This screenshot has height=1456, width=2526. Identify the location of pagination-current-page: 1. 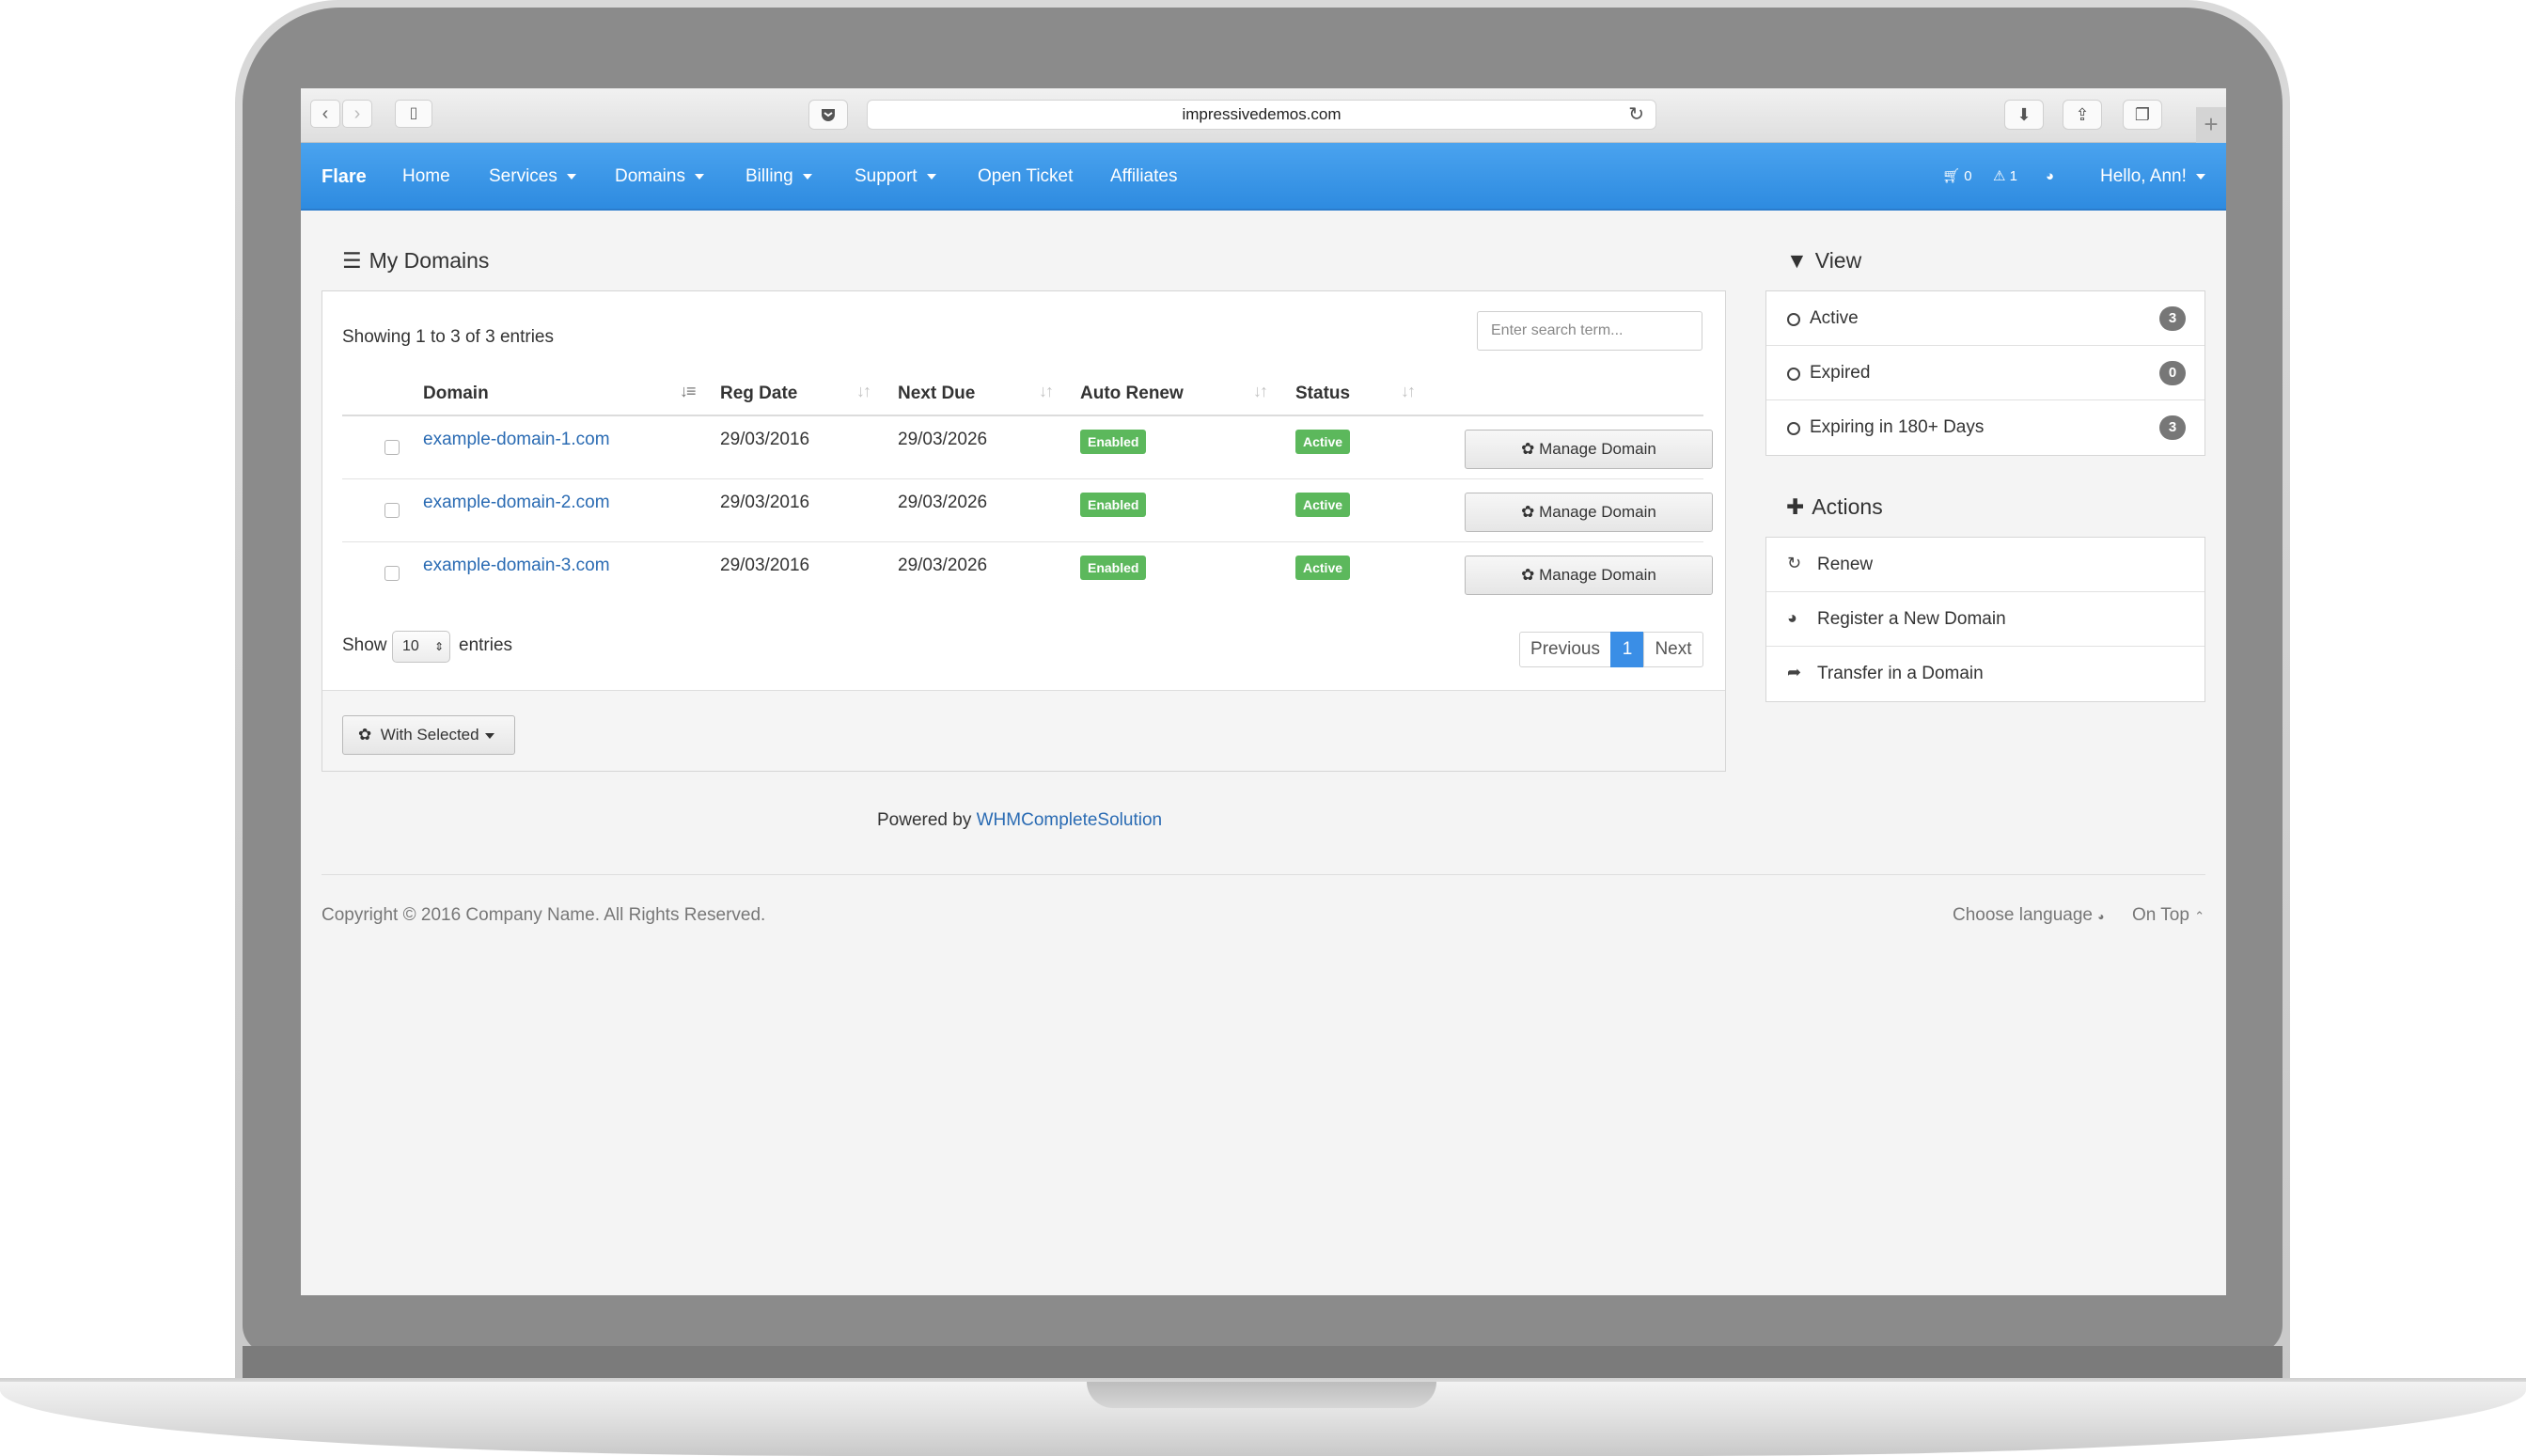
(1627, 649).